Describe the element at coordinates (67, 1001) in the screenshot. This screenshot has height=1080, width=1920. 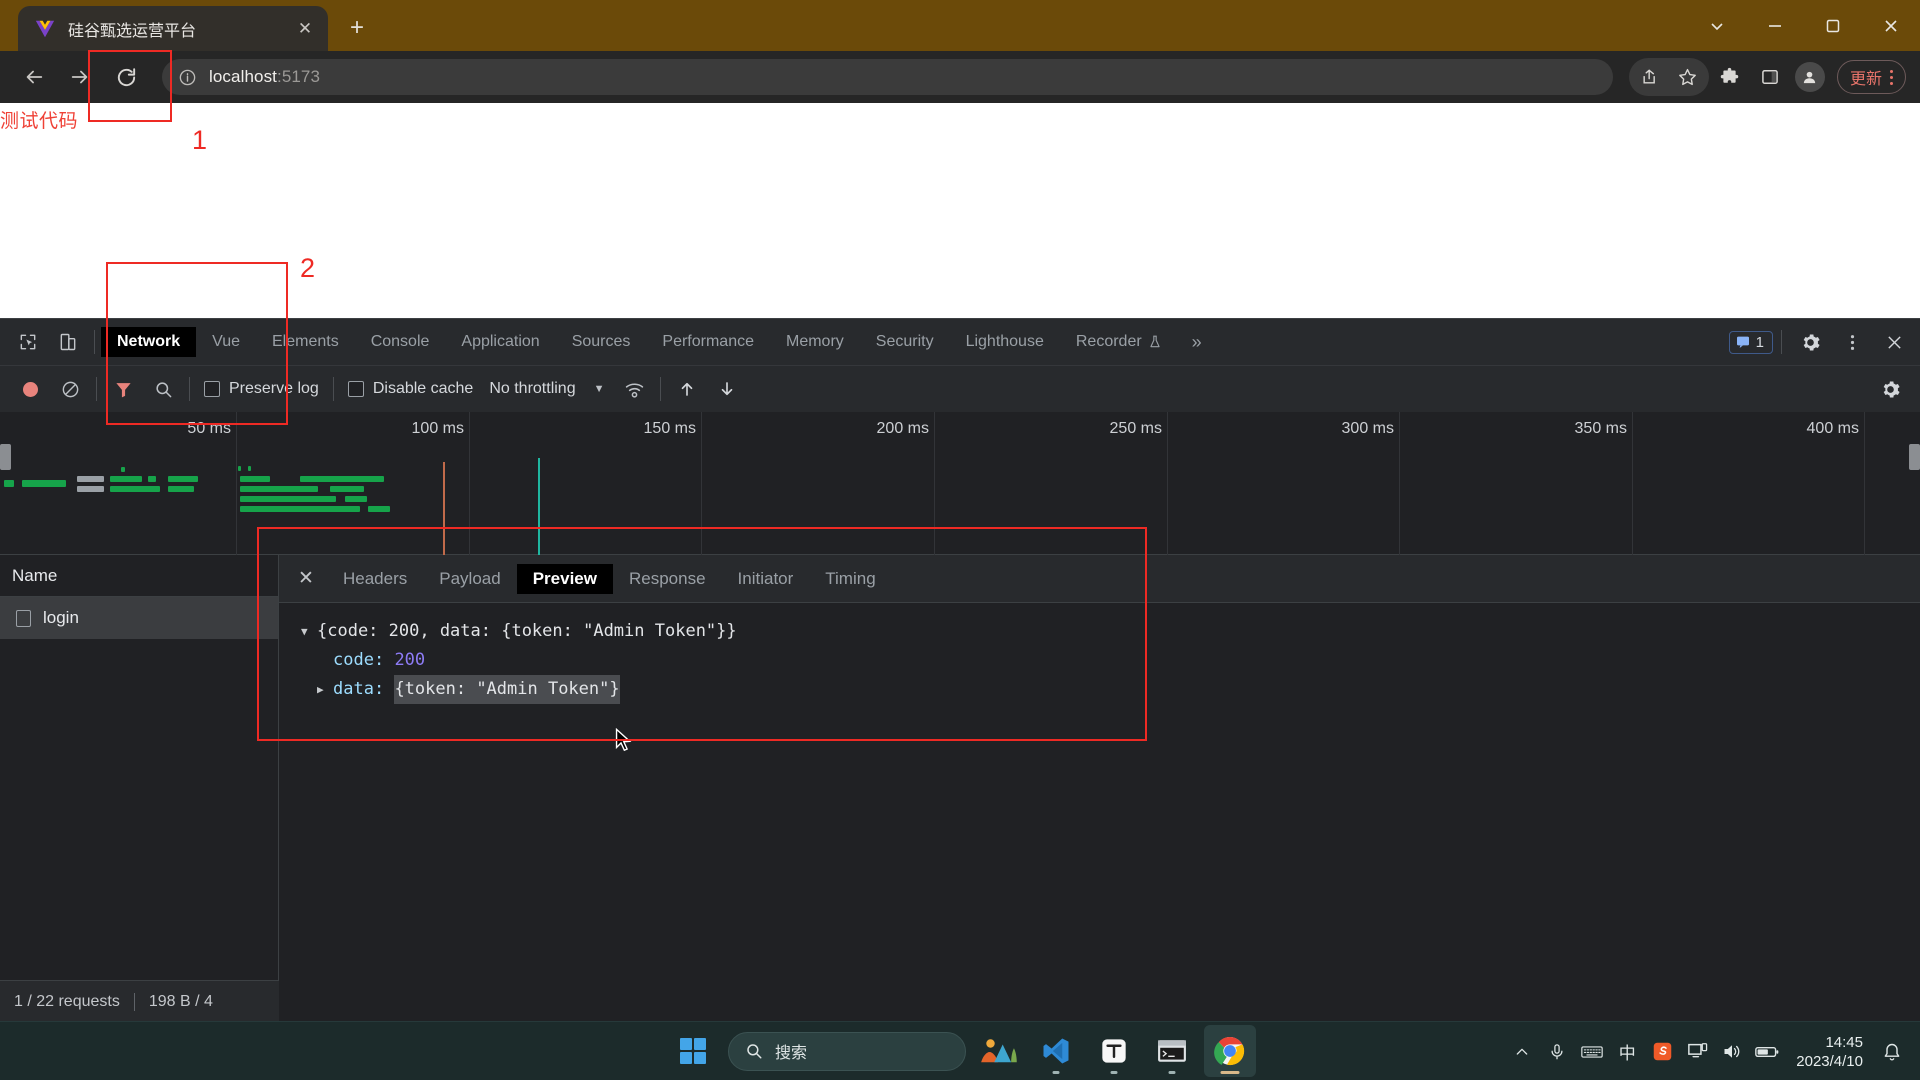
I see `request-count: 1 / 22 requests` at that location.